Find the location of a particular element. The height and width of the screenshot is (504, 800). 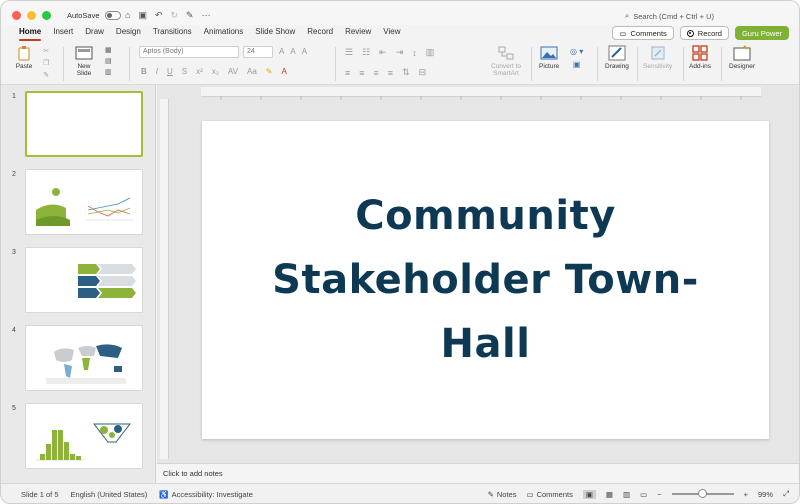

shapes-icon: ◎ ▾ is located at coordinates (576, 51).